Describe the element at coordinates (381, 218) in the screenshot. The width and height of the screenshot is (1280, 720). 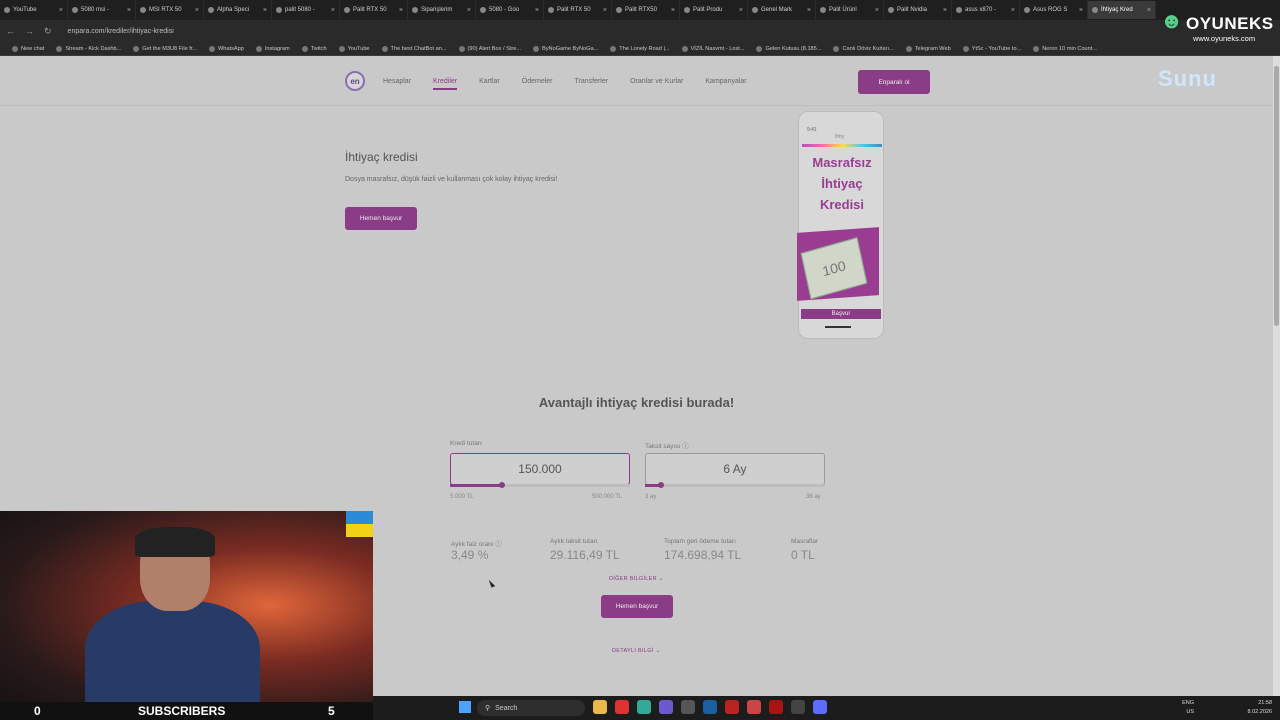
I see `hero-apply-button: Hemen başvur` at that location.